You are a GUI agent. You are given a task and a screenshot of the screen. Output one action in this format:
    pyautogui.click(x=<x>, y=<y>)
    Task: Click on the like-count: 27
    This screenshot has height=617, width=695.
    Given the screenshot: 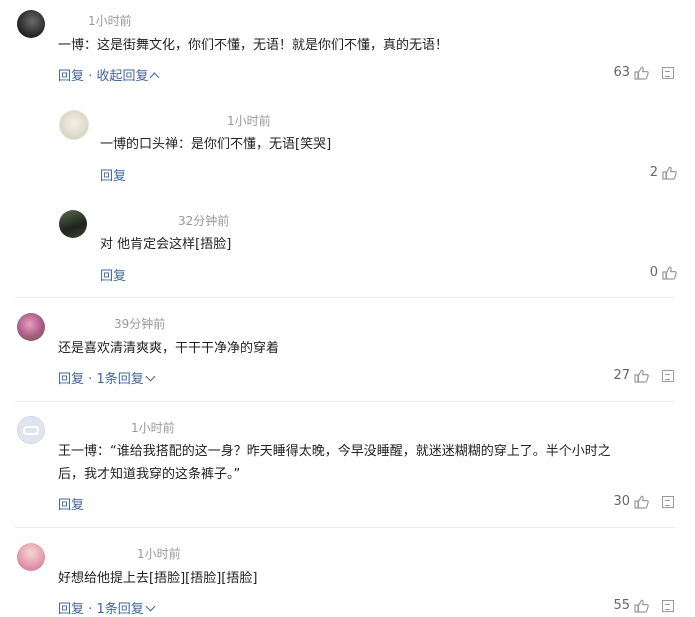 What is the action you would take?
    pyautogui.click(x=621, y=375)
    